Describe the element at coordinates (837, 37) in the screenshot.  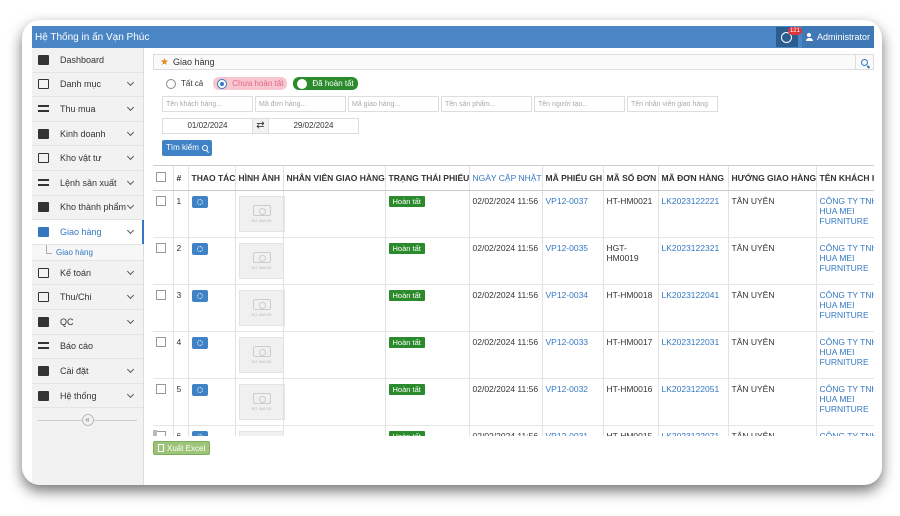
I see `user-menu: Administrator` at that location.